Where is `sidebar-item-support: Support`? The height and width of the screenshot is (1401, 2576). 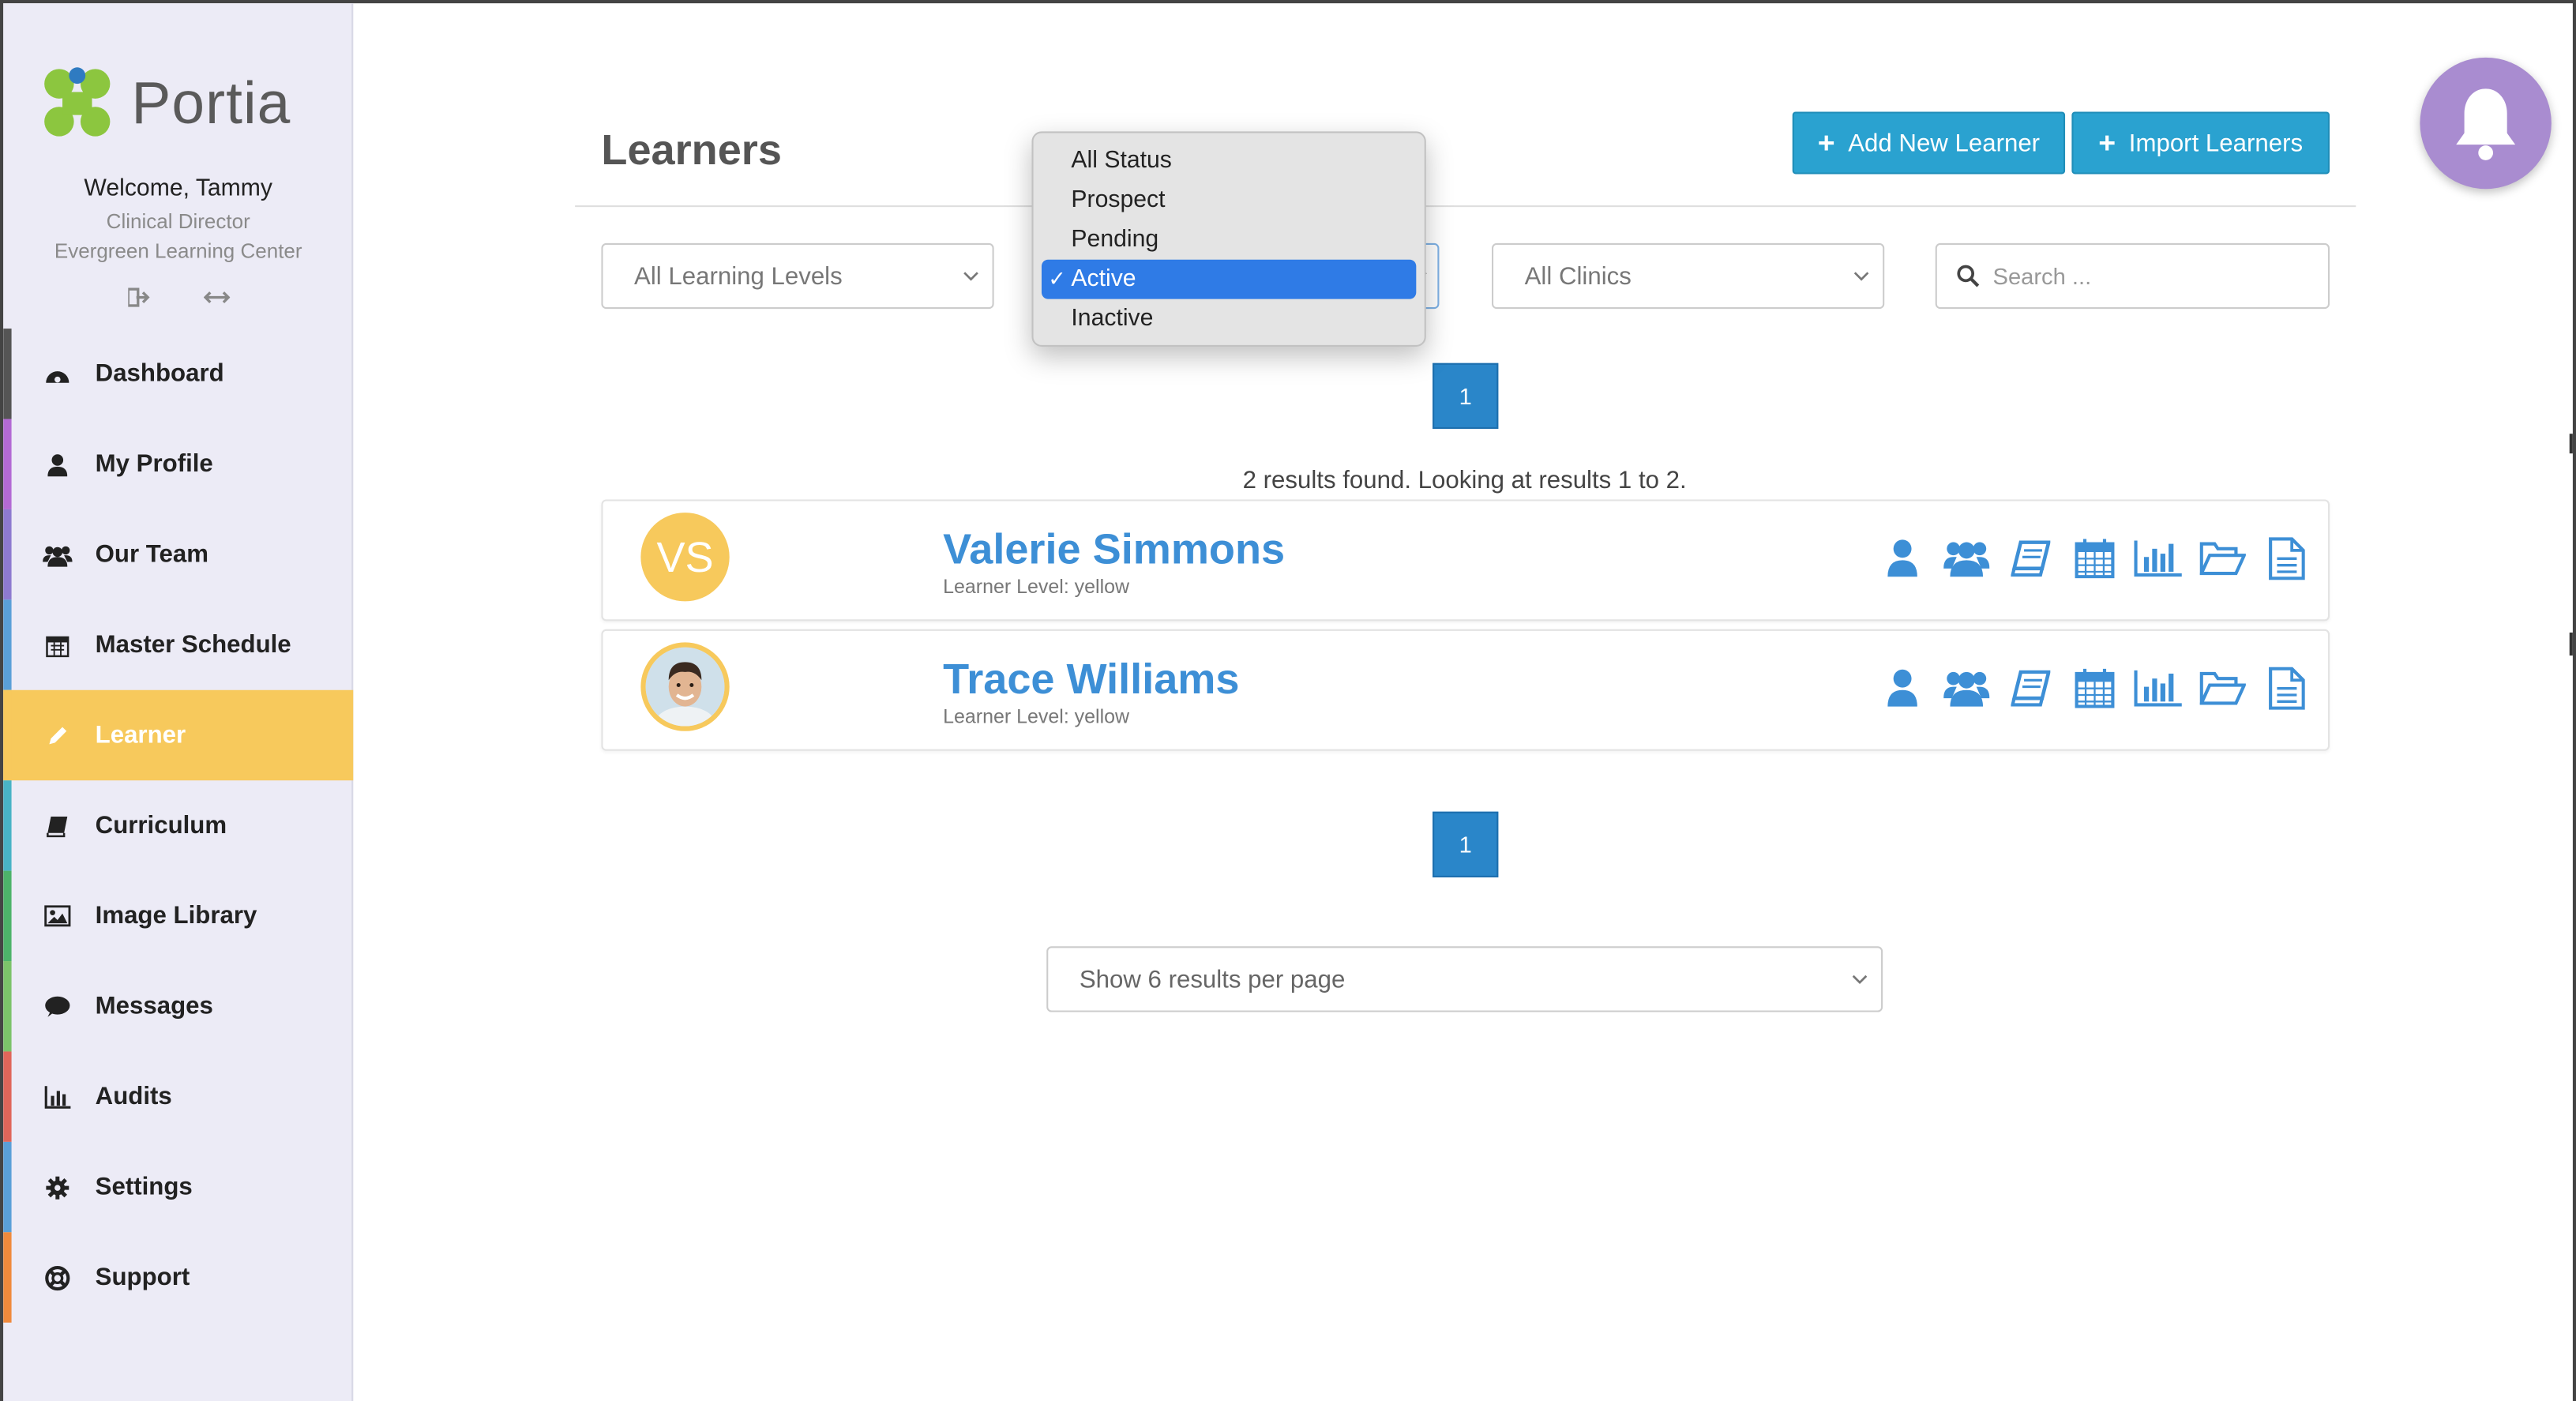
sidebar-item-support: Support is located at coordinates (178, 1277).